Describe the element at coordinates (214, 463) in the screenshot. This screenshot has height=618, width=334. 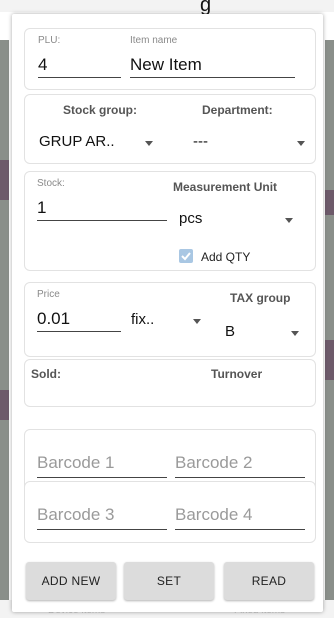
I see `barcode2-input: Barcode 2` at that location.